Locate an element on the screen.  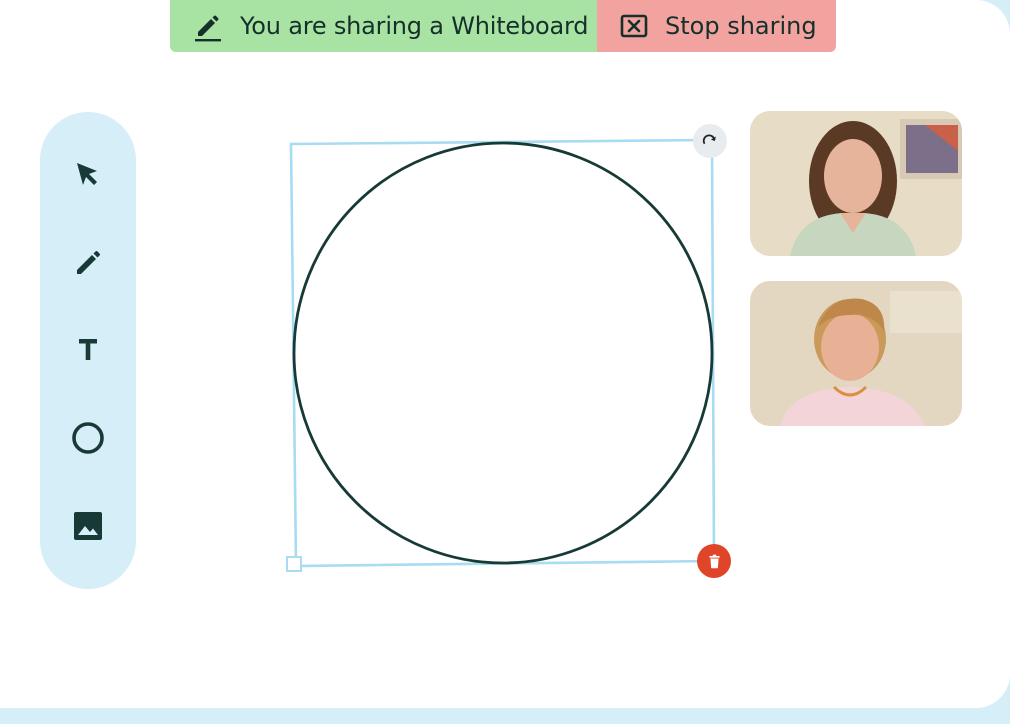
rotate-icon is located at coordinates (709, 139).